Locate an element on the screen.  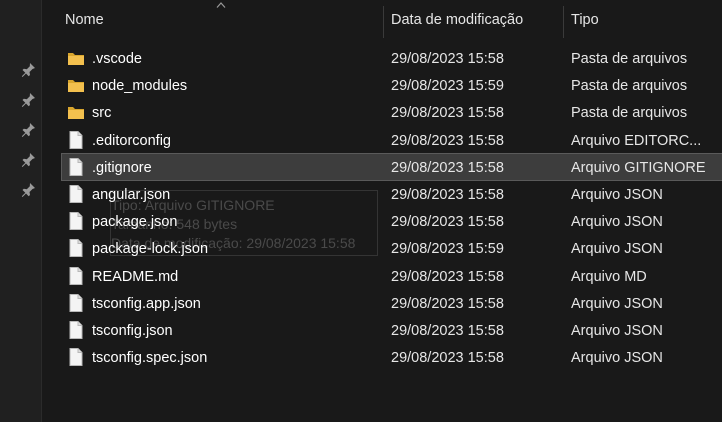
column-header-bar: Nome Data de modificação Tipo is located at coordinates (382, 19).